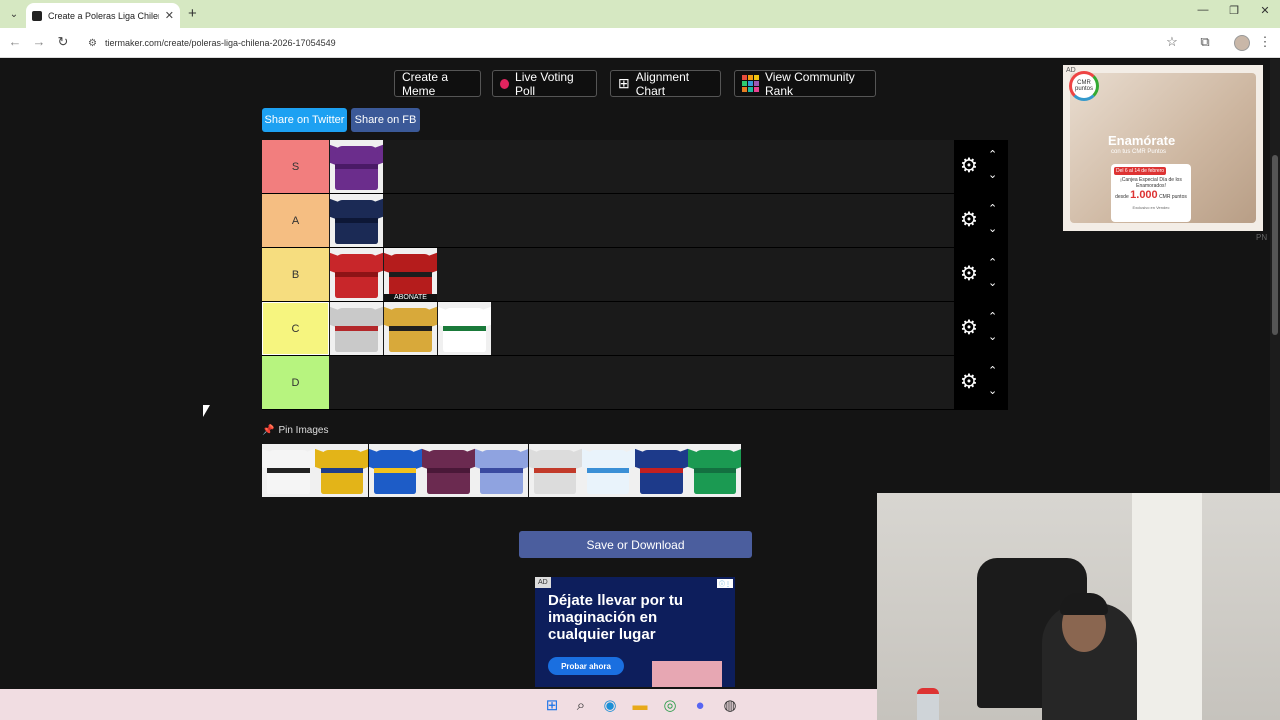  I want to click on close-window-icon: ✕, so click(1265, 10).